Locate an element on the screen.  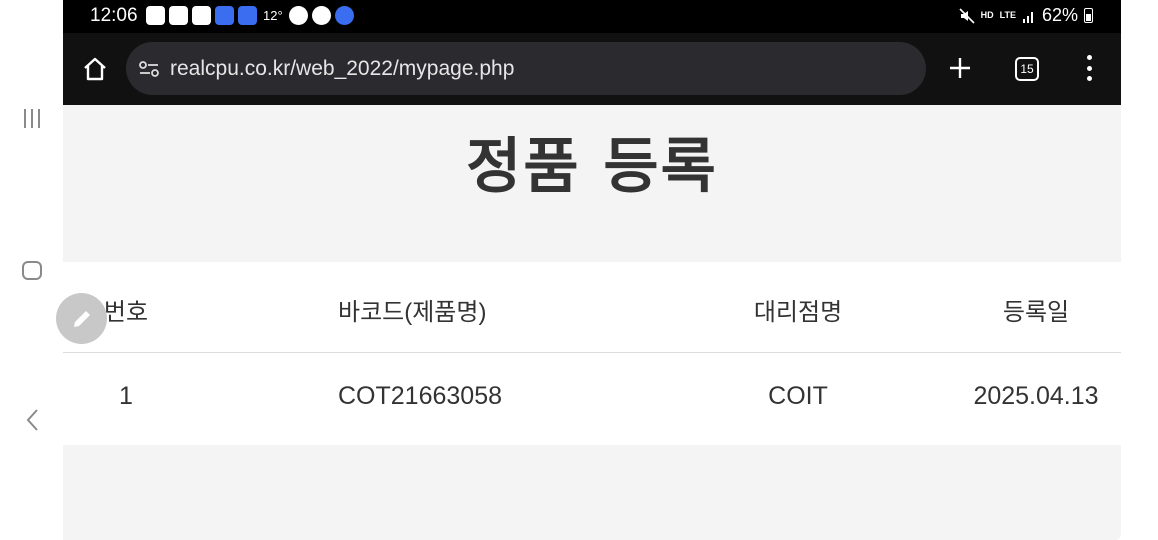
cell-agency: COIT is located at coordinates (798, 396).